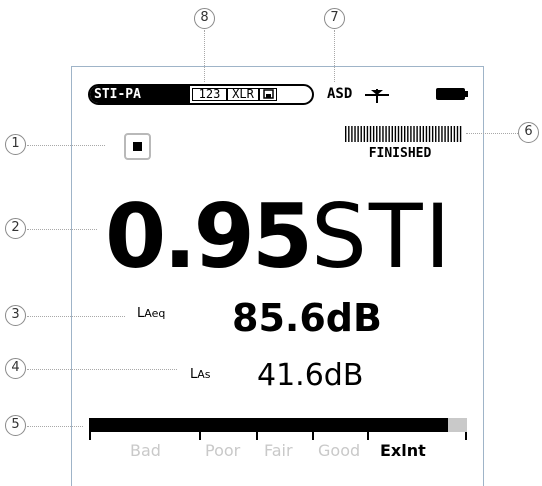 This screenshot has width=542, height=486. What do you see at coordinates (155, 313) in the screenshot?
I see `laeq-label-sub: Aeq` at bounding box center [155, 313].